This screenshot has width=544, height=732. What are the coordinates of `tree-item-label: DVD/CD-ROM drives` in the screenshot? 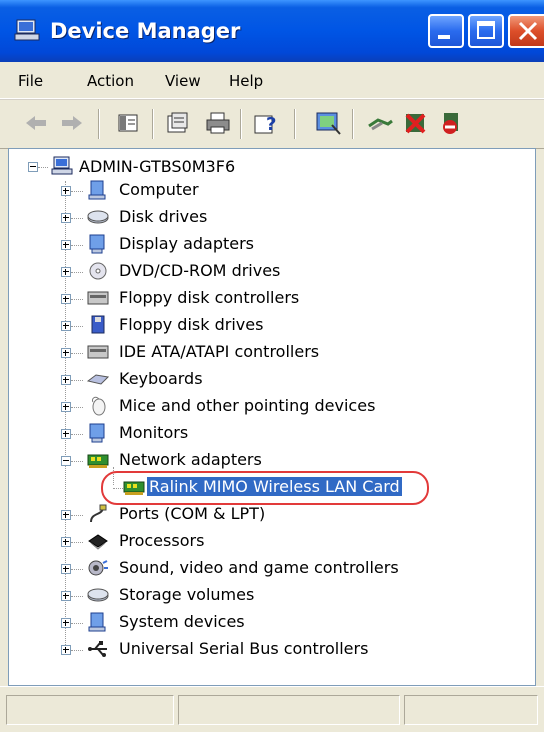 It's located at (200, 270).